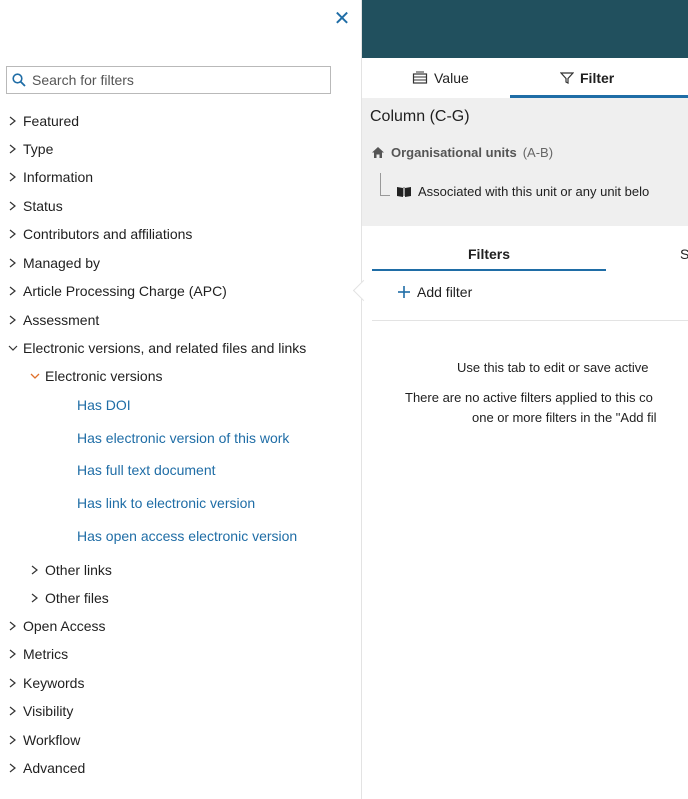 Image resolution: width=688 pixels, height=799 pixels. I want to click on active-subtab-indicator, so click(489, 270).